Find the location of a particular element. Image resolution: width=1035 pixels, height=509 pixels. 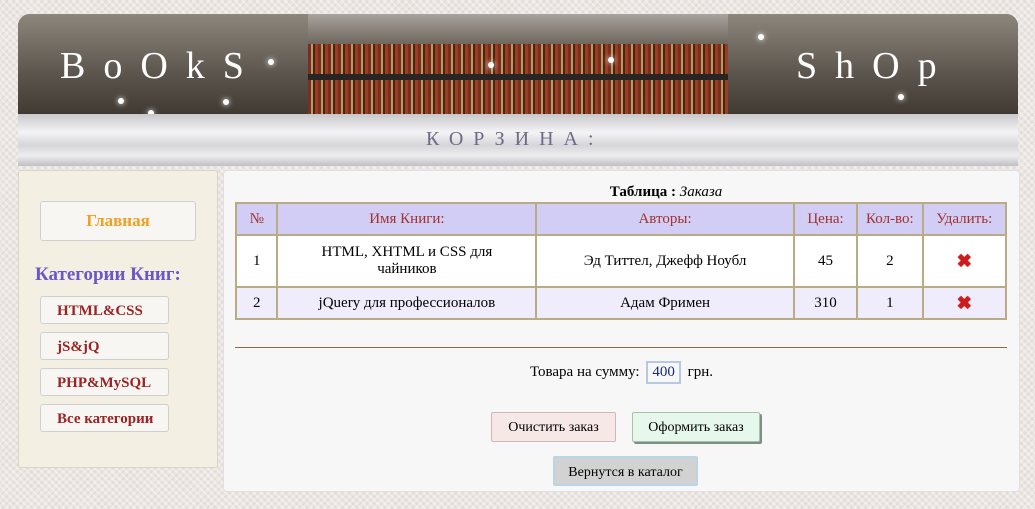

header-num: № is located at coordinates (256, 219).